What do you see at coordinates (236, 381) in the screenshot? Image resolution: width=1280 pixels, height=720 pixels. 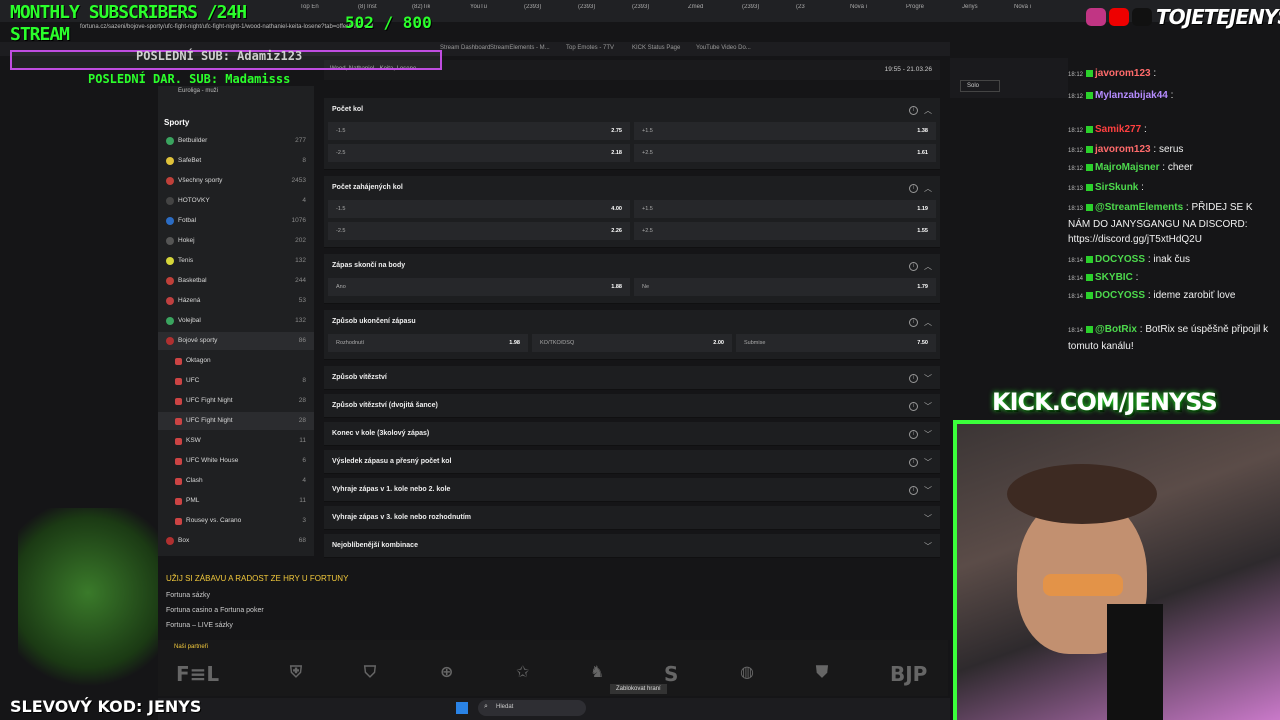 I see `sidebar-league-item: UFC 8` at bounding box center [236, 381].